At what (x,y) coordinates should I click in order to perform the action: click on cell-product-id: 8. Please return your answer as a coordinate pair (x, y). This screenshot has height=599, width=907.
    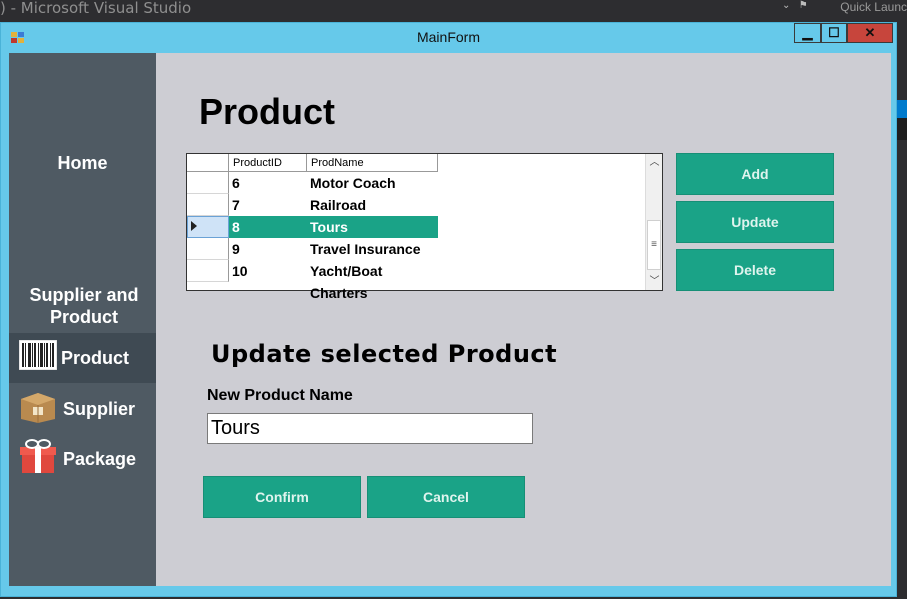
    Looking at the image, I should click on (268, 227).